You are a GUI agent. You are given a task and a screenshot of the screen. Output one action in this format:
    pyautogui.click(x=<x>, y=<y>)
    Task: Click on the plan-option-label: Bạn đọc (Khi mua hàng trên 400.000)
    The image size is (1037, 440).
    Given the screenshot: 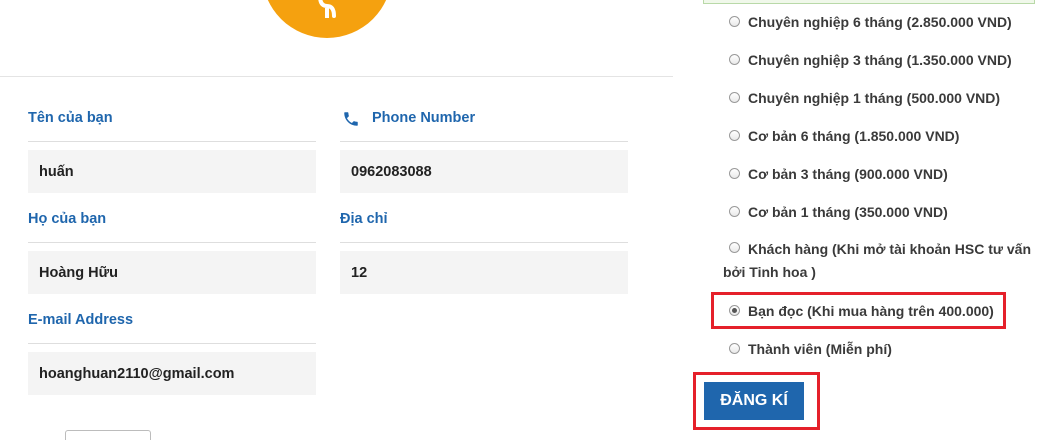 What is the action you would take?
    pyautogui.click(x=871, y=311)
    